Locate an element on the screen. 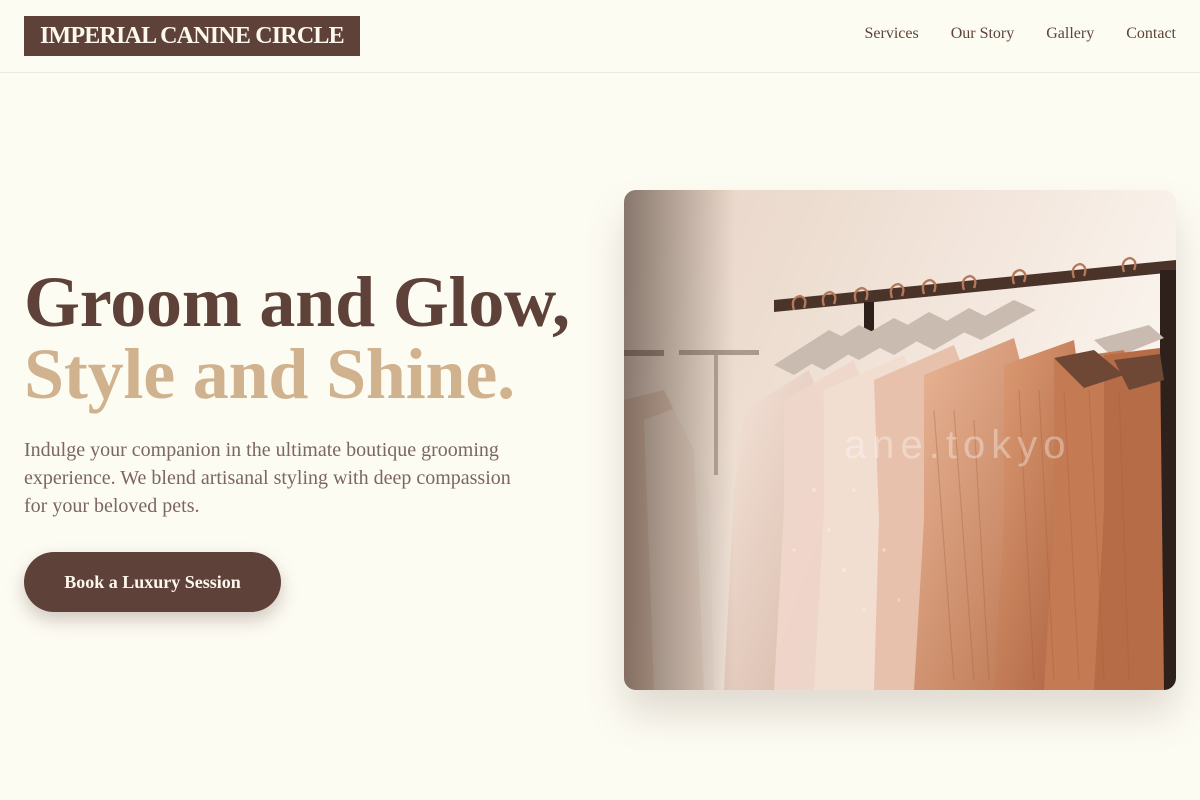 The width and height of the screenshot is (1200, 800). hero-title: Groom and Glow, Style and Shine. is located at coordinates (297, 338).